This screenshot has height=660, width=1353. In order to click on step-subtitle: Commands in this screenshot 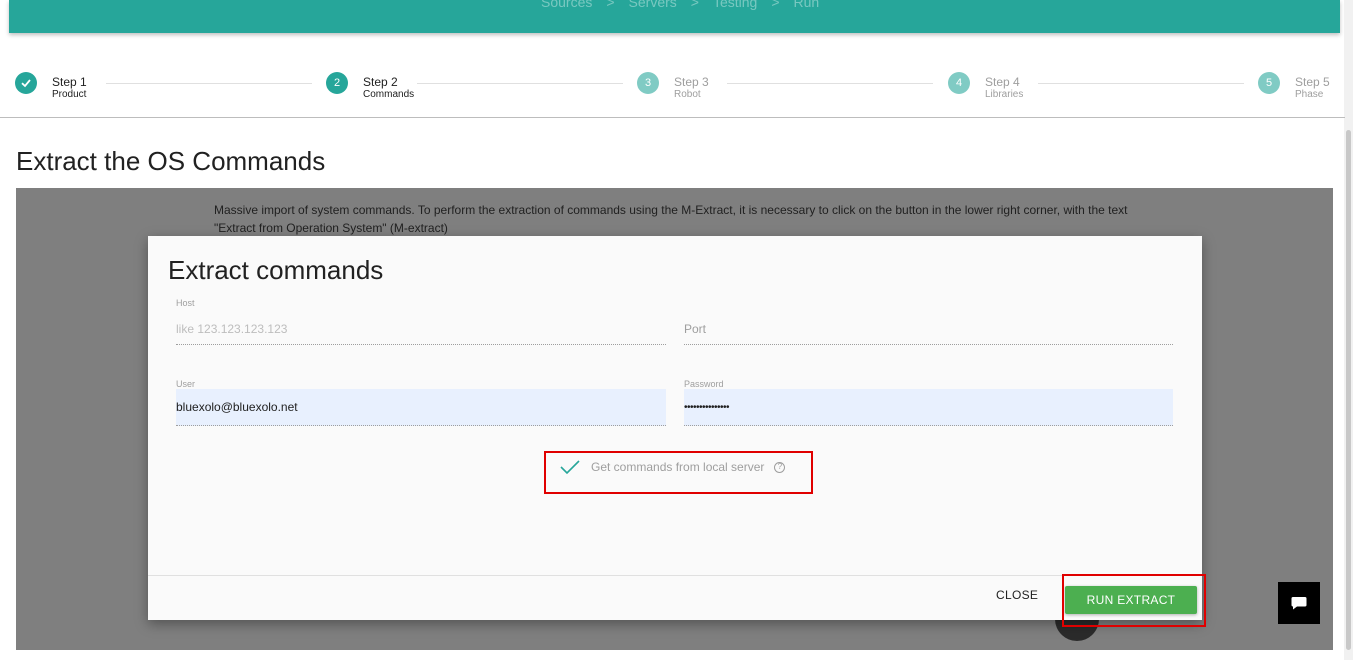, I will do `click(389, 94)`.